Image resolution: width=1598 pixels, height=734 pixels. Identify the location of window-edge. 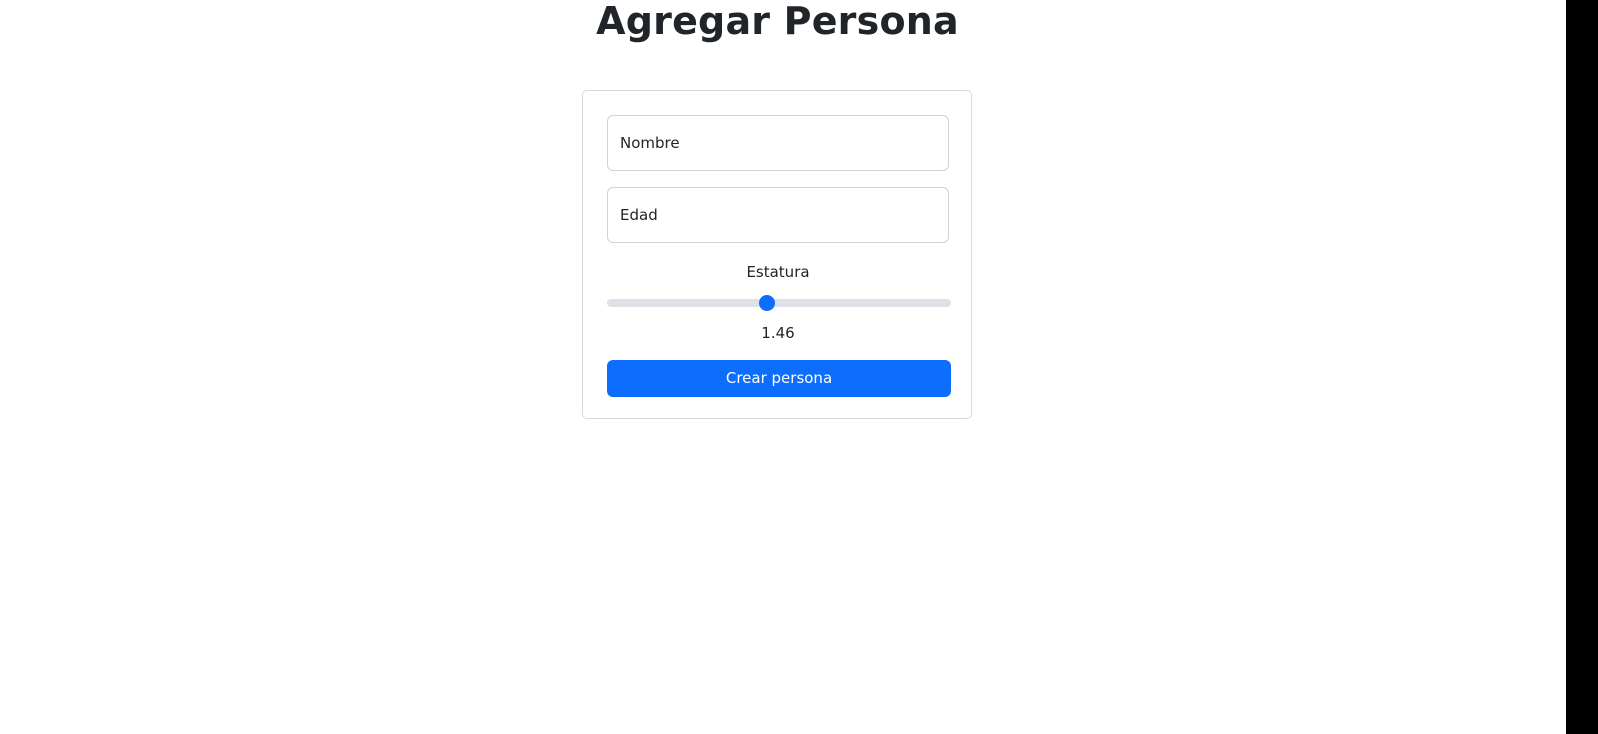
(1582, 367).